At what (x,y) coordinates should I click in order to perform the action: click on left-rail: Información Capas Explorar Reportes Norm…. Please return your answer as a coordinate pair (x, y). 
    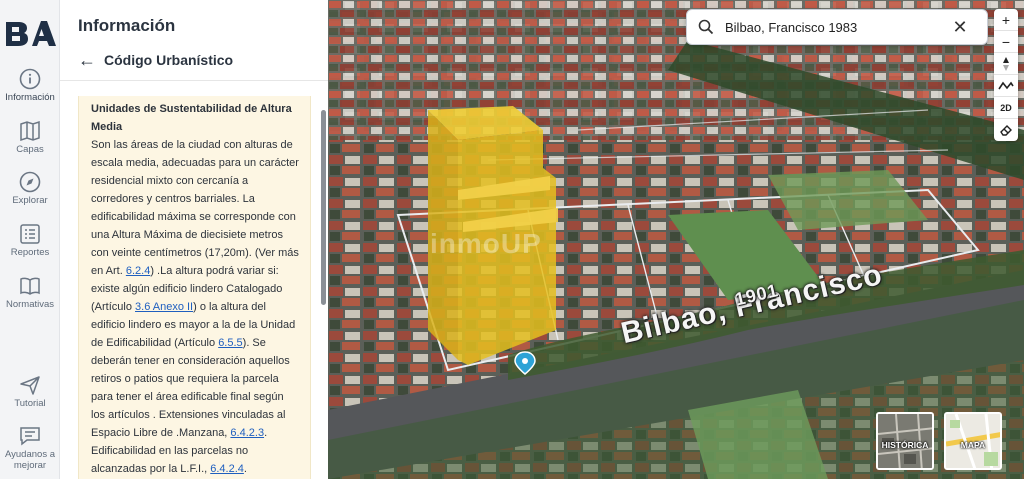
    Looking at the image, I should click on (30, 239).